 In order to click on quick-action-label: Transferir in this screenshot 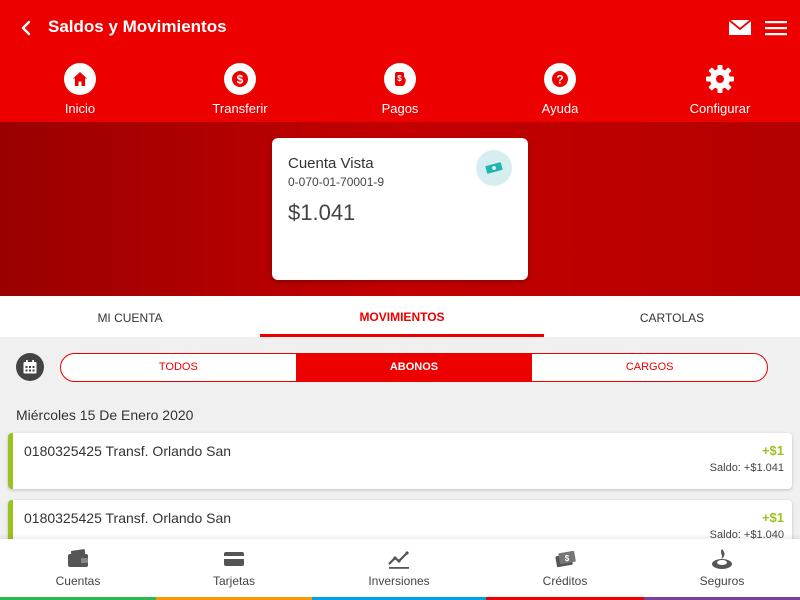, I will do `click(240, 108)`.